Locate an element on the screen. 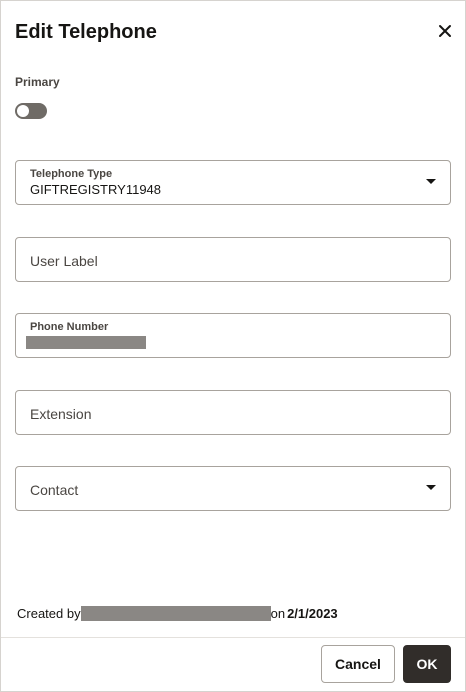 The width and height of the screenshot is (466, 692). cancel-button: Cancel is located at coordinates (358, 664).